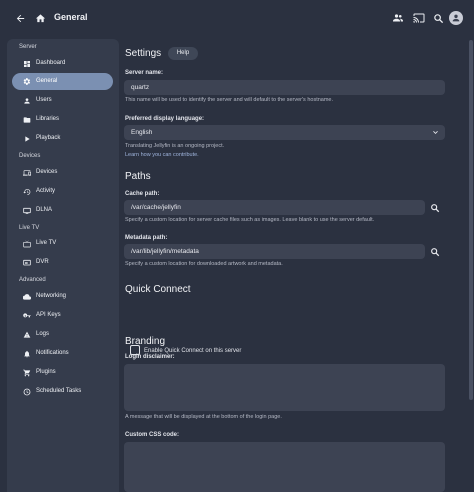 Image resolution: width=474 pixels, height=492 pixels. What do you see at coordinates (62, 191) in the screenshot?
I see `sidebar-item-activity: Activity` at bounding box center [62, 191].